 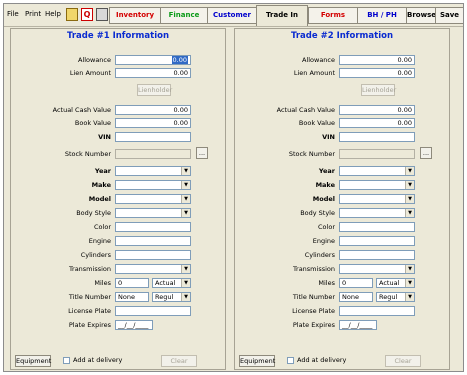 What do you see at coordinates (153, 227) in the screenshot?
I see `trade1-color-input` at bounding box center [153, 227].